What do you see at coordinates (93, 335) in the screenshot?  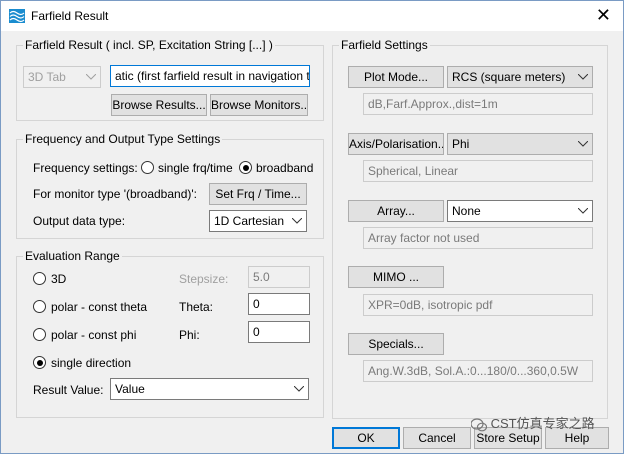 I see `polar-const-phi-label: polar - const phi` at bounding box center [93, 335].